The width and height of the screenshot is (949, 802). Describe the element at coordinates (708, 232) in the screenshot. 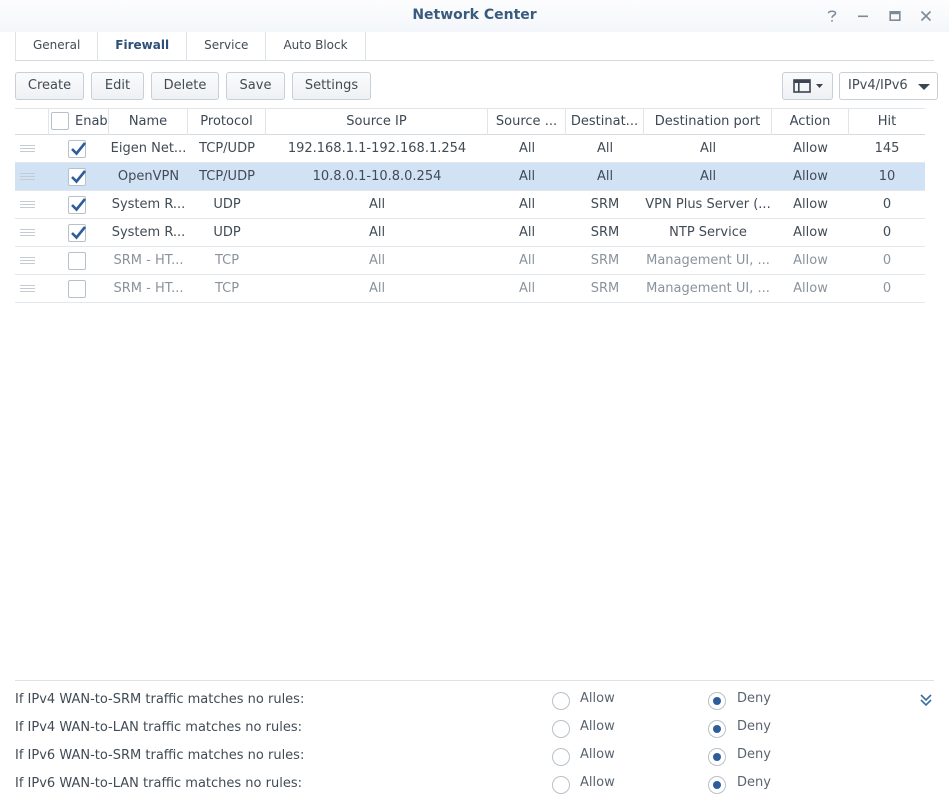

I see `cell-dest-port: NTP Service` at that location.